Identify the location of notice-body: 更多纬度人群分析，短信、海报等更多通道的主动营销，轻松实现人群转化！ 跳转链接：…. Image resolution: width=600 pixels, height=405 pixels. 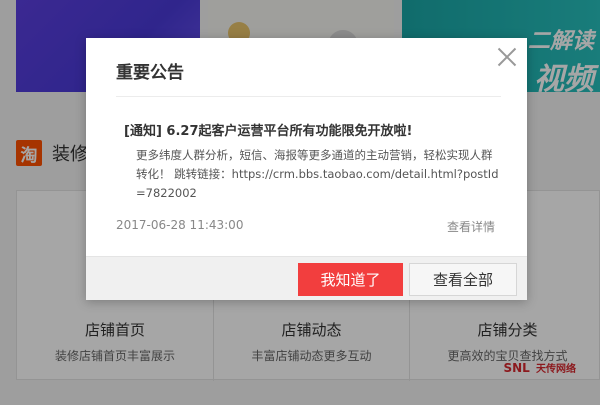
(317, 174).